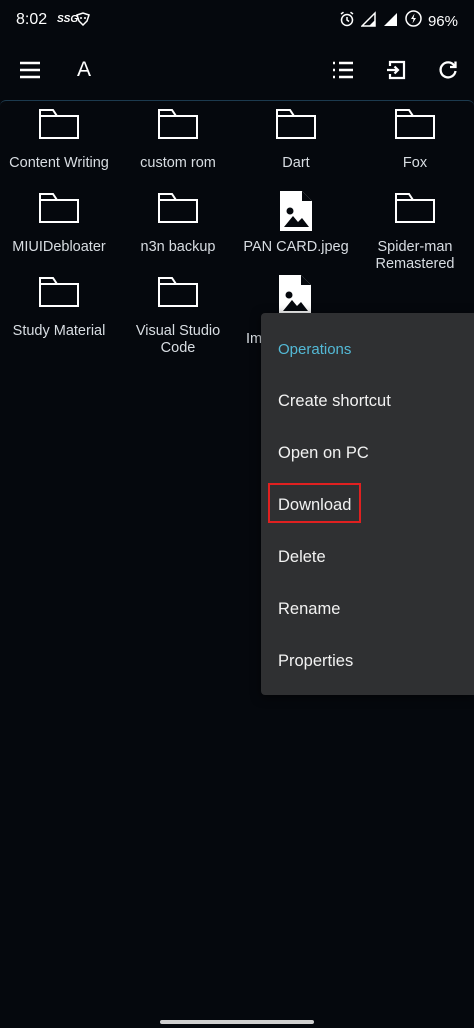  What do you see at coordinates (442, 21) in the screenshot?
I see `battery-percent: 96%` at bounding box center [442, 21].